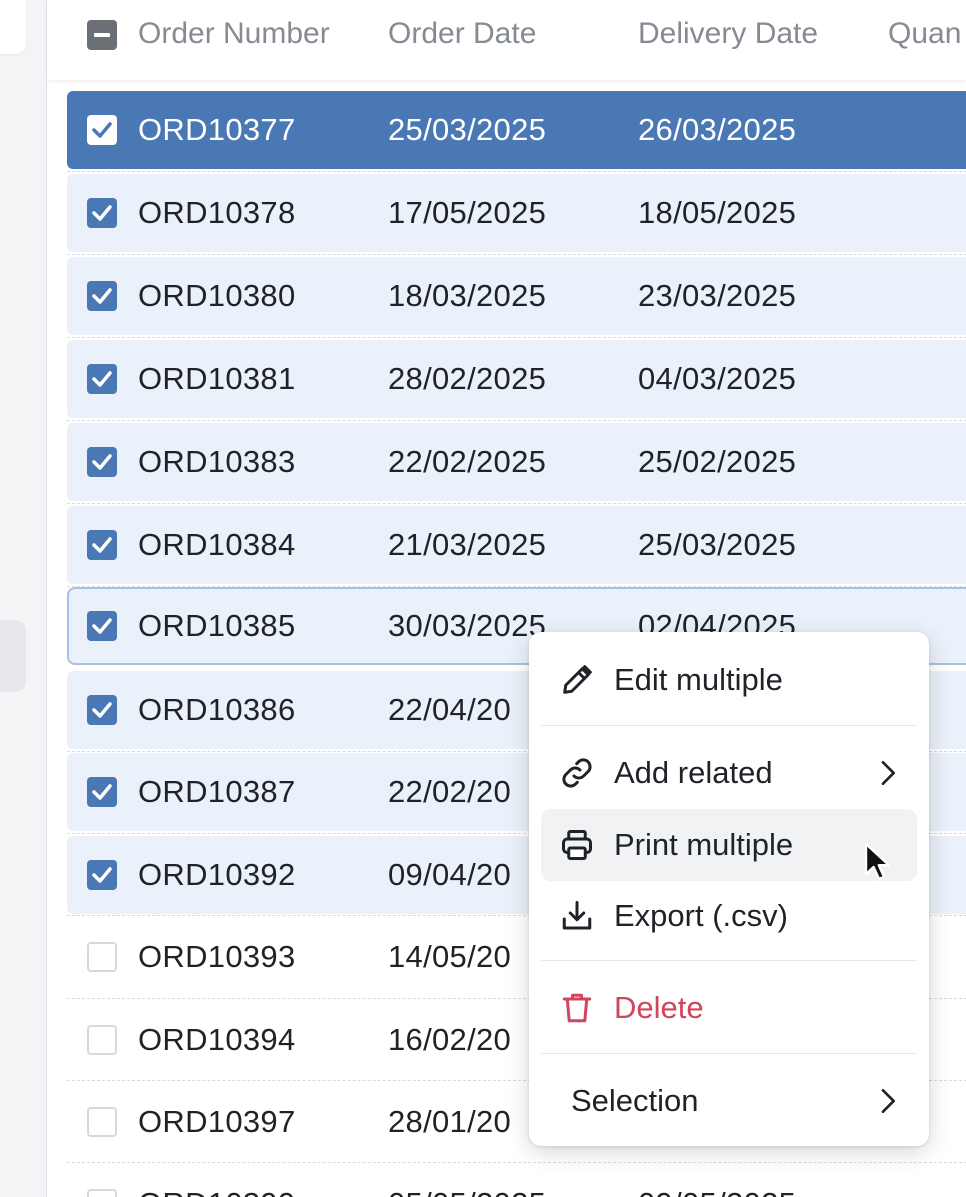 This screenshot has width=966, height=1197. I want to click on menu-item-edit-multiple: Edit multiple, so click(729, 680).